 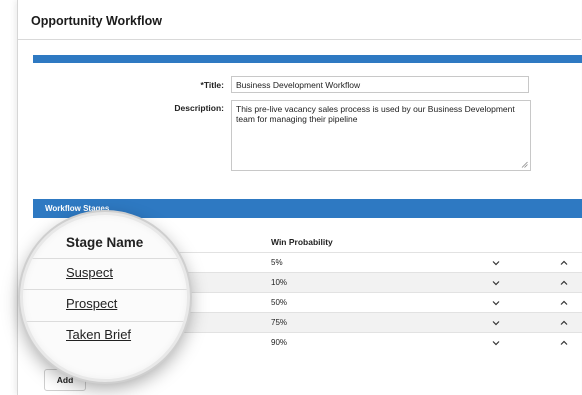 What do you see at coordinates (299, 20) in the screenshot?
I see `panel-header: Opportunity Workflow` at bounding box center [299, 20].